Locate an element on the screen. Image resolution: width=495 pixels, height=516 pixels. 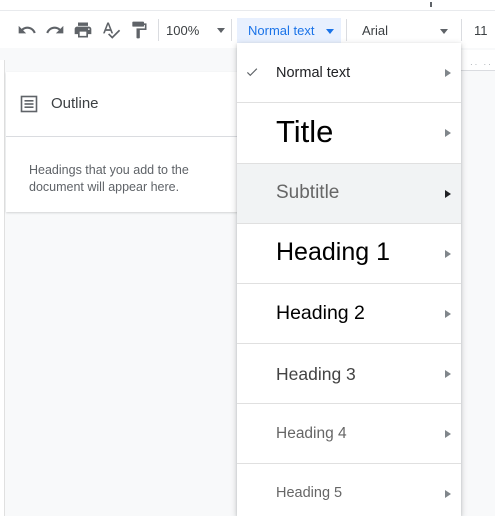
paragraph-style-select: Normal text is located at coordinates (289, 30).